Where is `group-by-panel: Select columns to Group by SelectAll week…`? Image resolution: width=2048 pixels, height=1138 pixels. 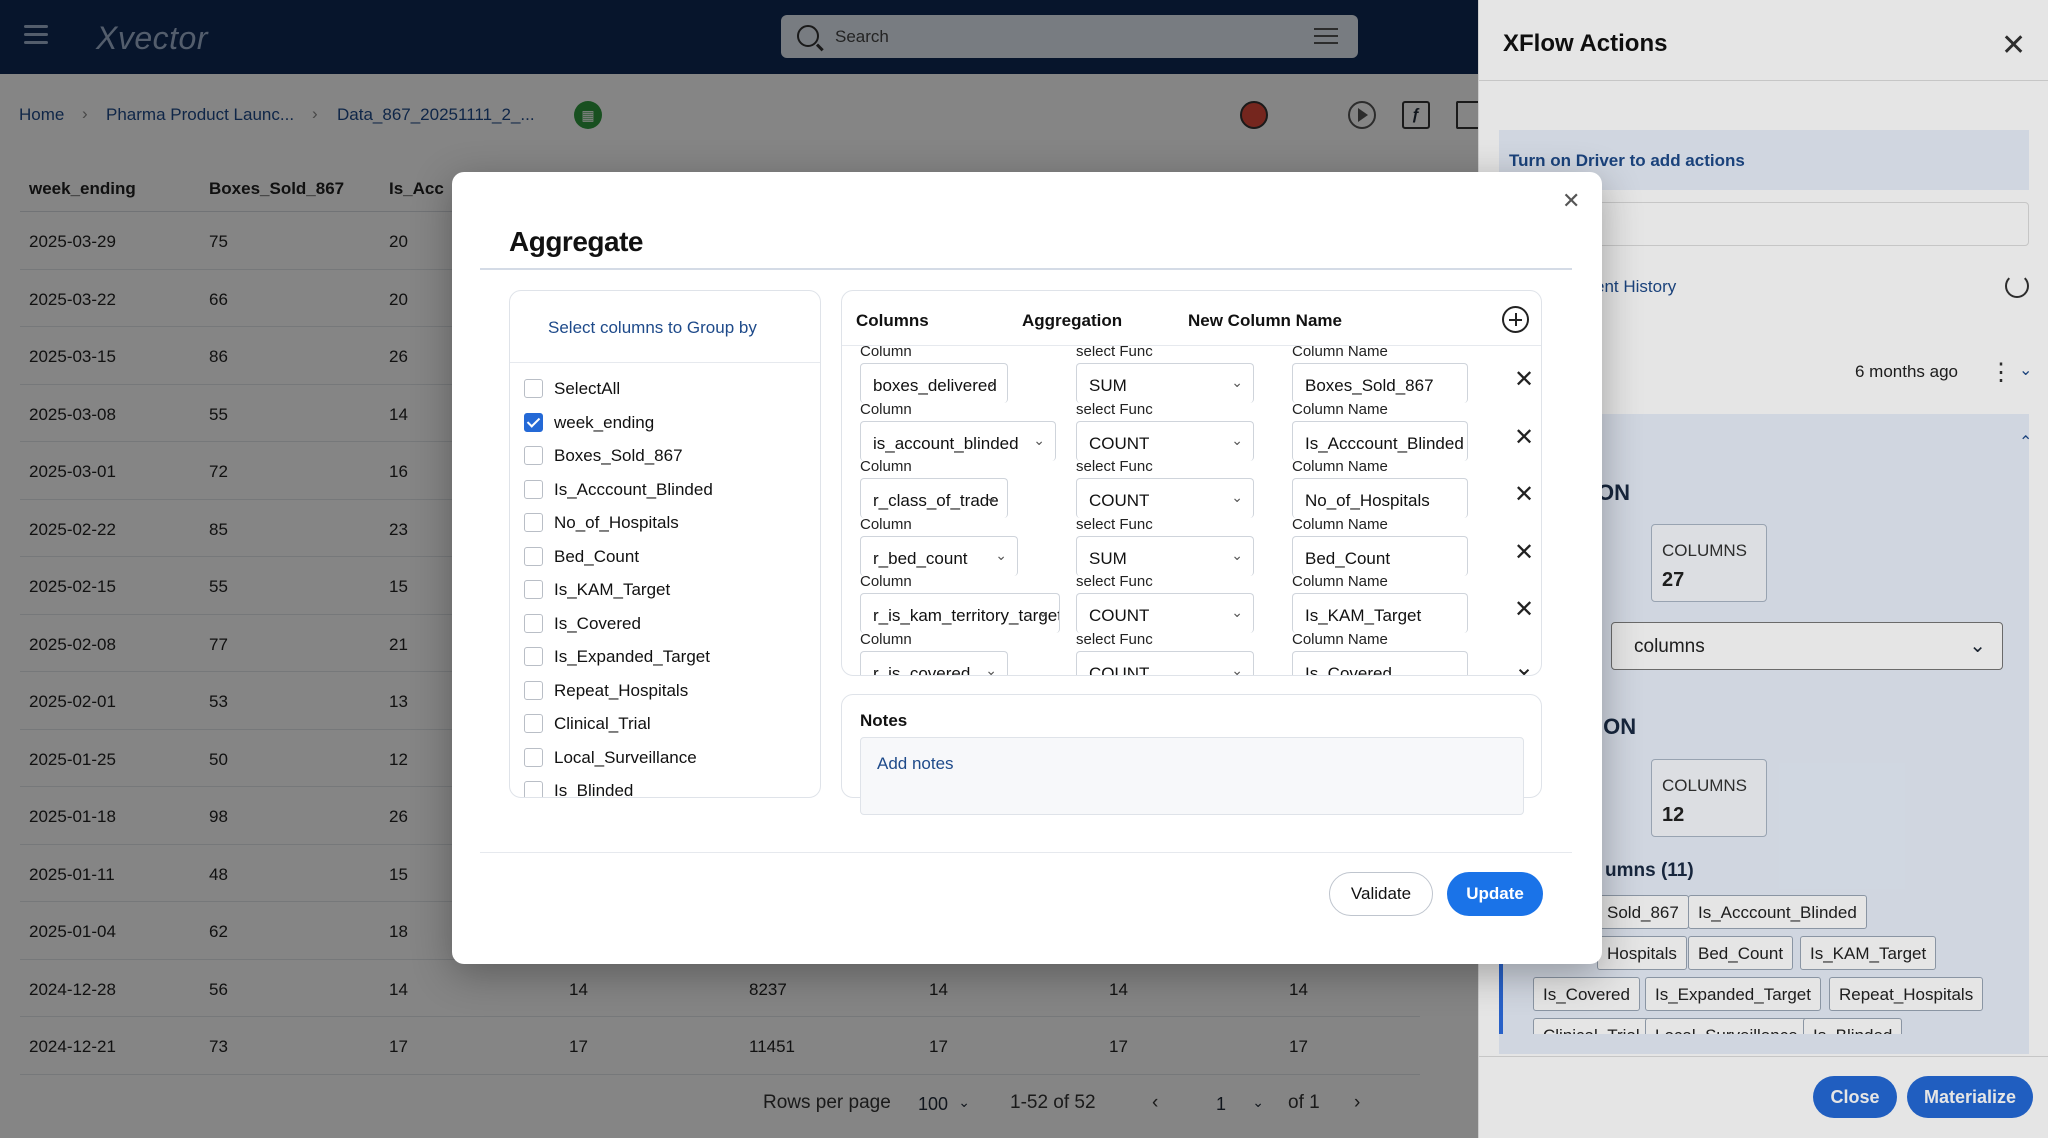
group-by-panel: Select columns to Group by SelectAll week… is located at coordinates (665, 544).